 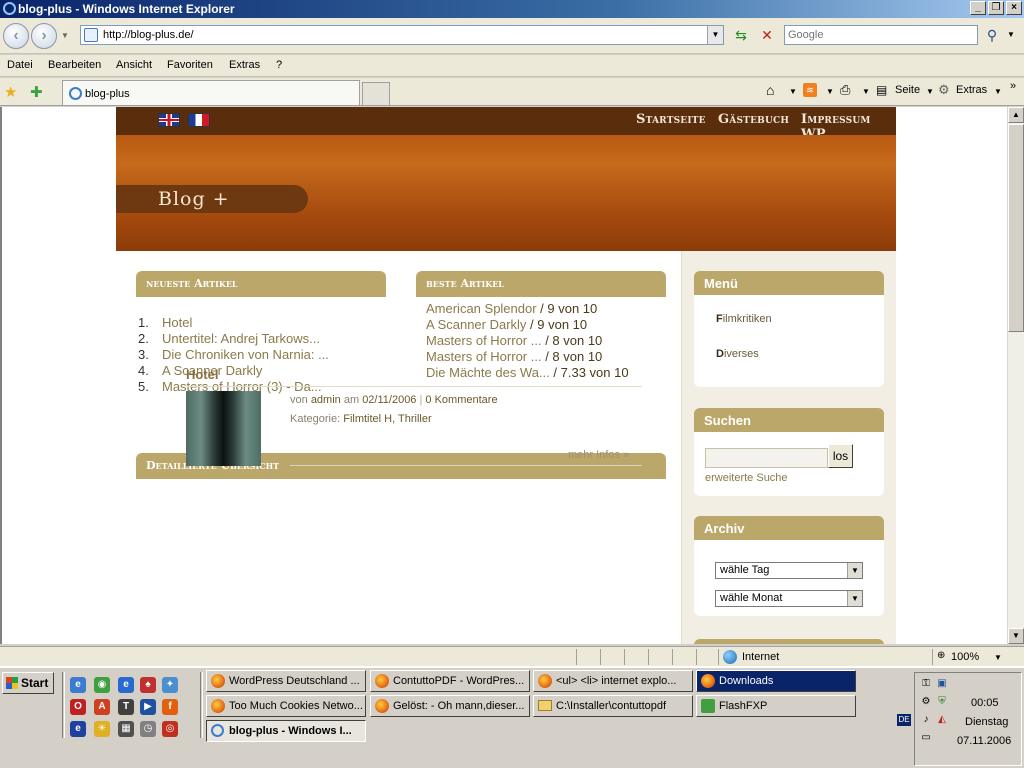 What do you see at coordinates (789, 570) in the screenshot?
I see `day-select: wähle Tag ▼` at bounding box center [789, 570].